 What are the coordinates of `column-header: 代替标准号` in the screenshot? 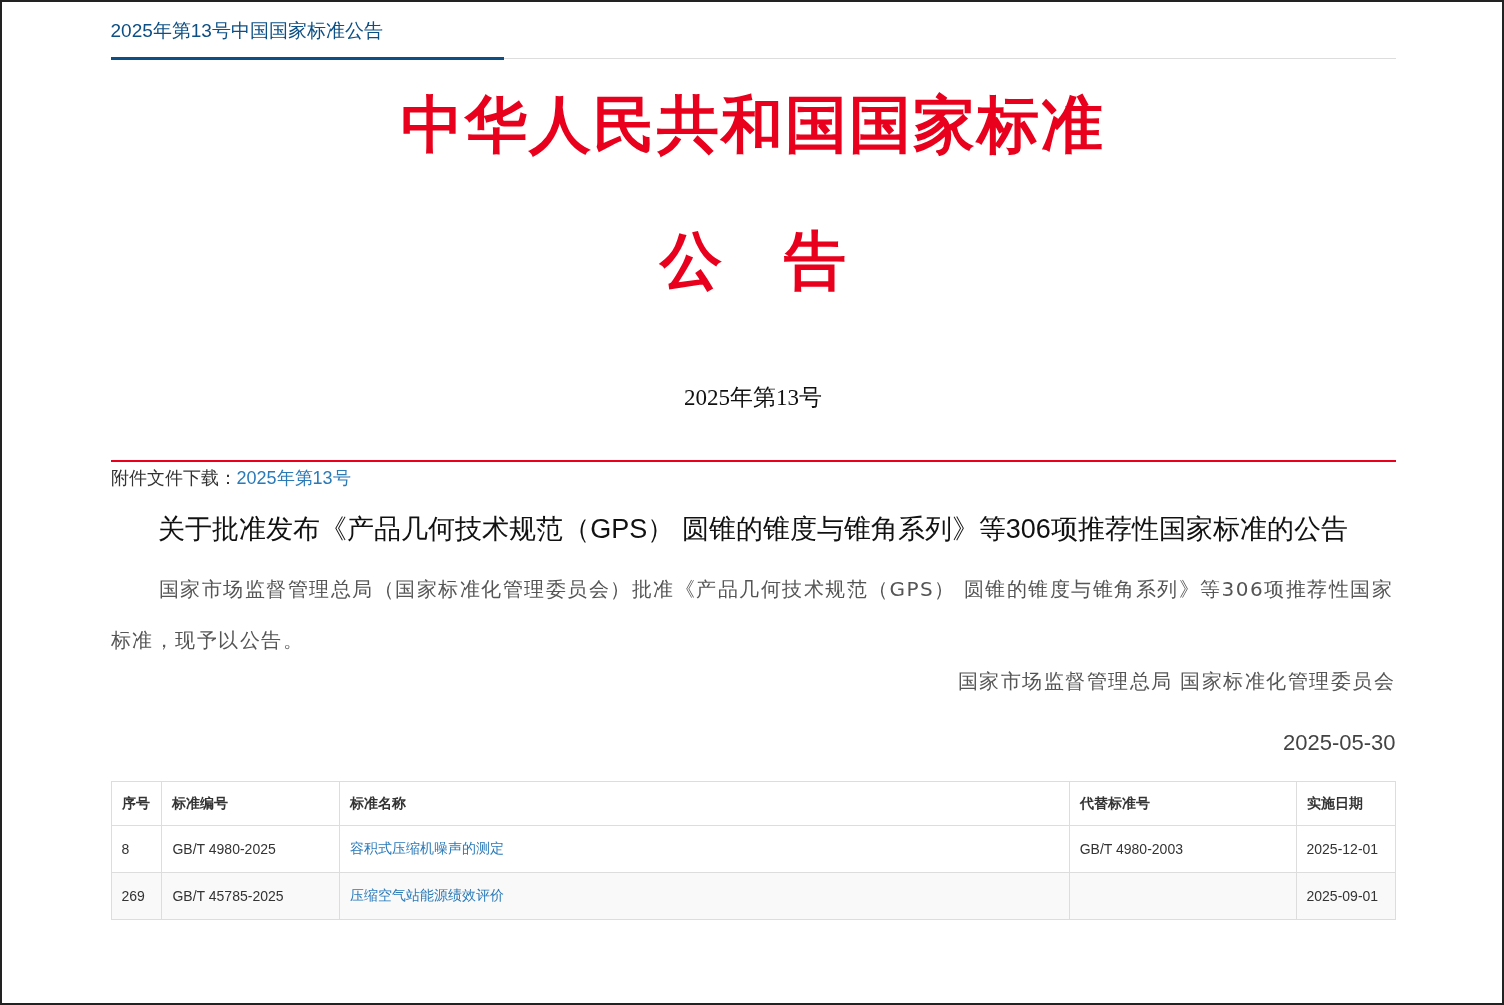 It's located at (1182, 803).